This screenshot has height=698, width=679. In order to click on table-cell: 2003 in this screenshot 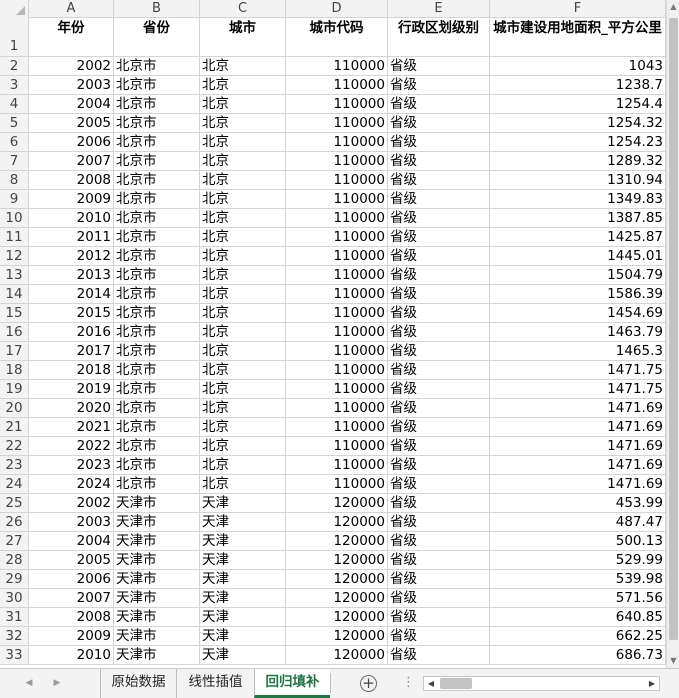, I will do `click(71, 522)`.